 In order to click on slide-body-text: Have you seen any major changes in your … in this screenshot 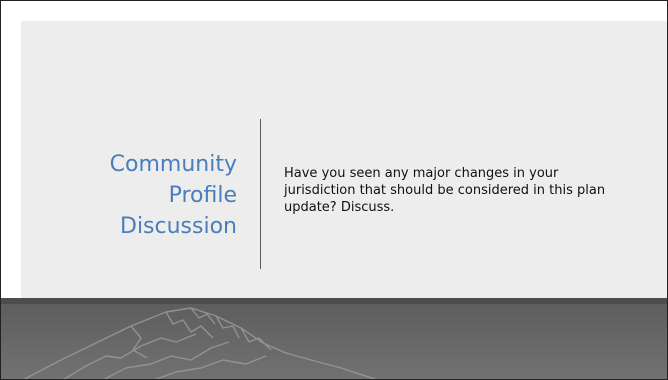, I will do `click(445, 190)`.